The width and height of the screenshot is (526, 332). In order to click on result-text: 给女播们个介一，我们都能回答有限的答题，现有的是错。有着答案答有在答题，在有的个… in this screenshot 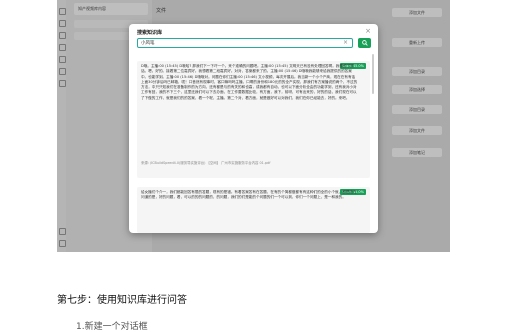, I will do `click(249, 195)`.